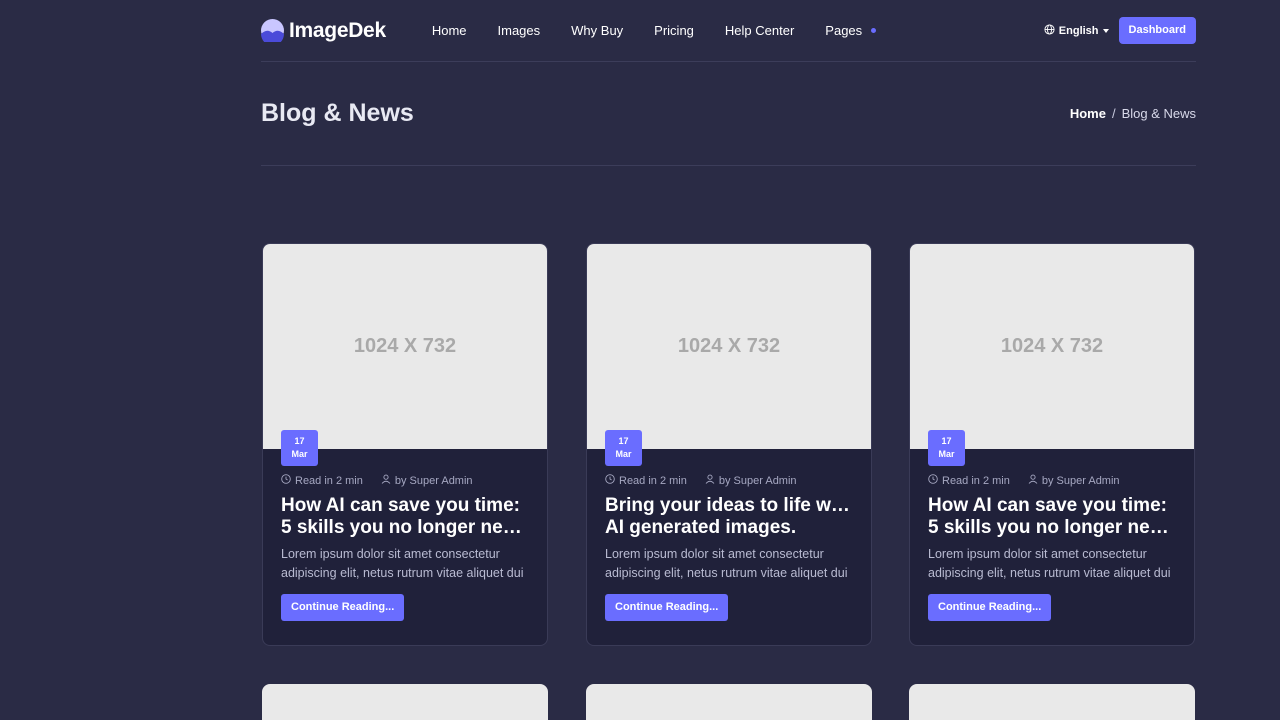  What do you see at coordinates (728, 114) in the screenshot?
I see `page-title-bar: Blog & News Home / Blog & News` at bounding box center [728, 114].